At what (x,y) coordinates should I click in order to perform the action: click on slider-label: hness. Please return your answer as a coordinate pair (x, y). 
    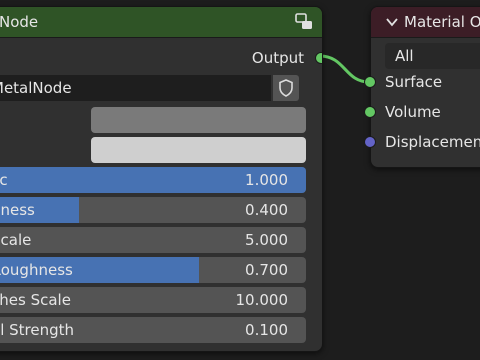
    Looking at the image, I should click on (17, 210).